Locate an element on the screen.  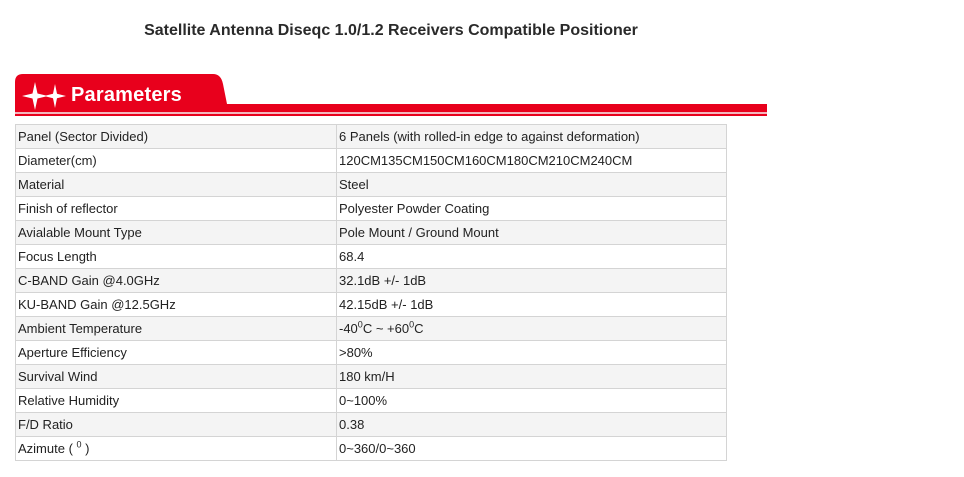
table-row: Relative Humidity 0~100% is located at coordinates (371, 400).